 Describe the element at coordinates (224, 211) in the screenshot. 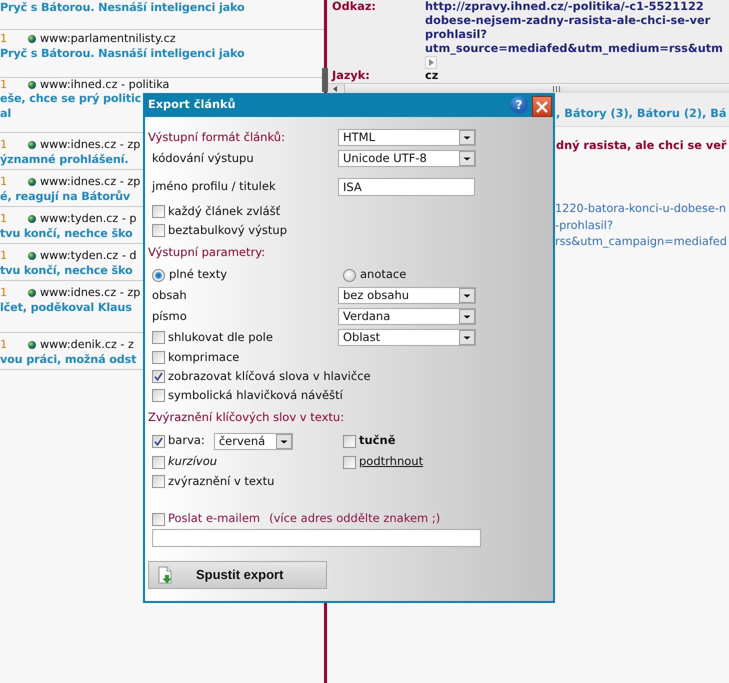

I see `checkbox-label: každý článek zvlášť` at that location.